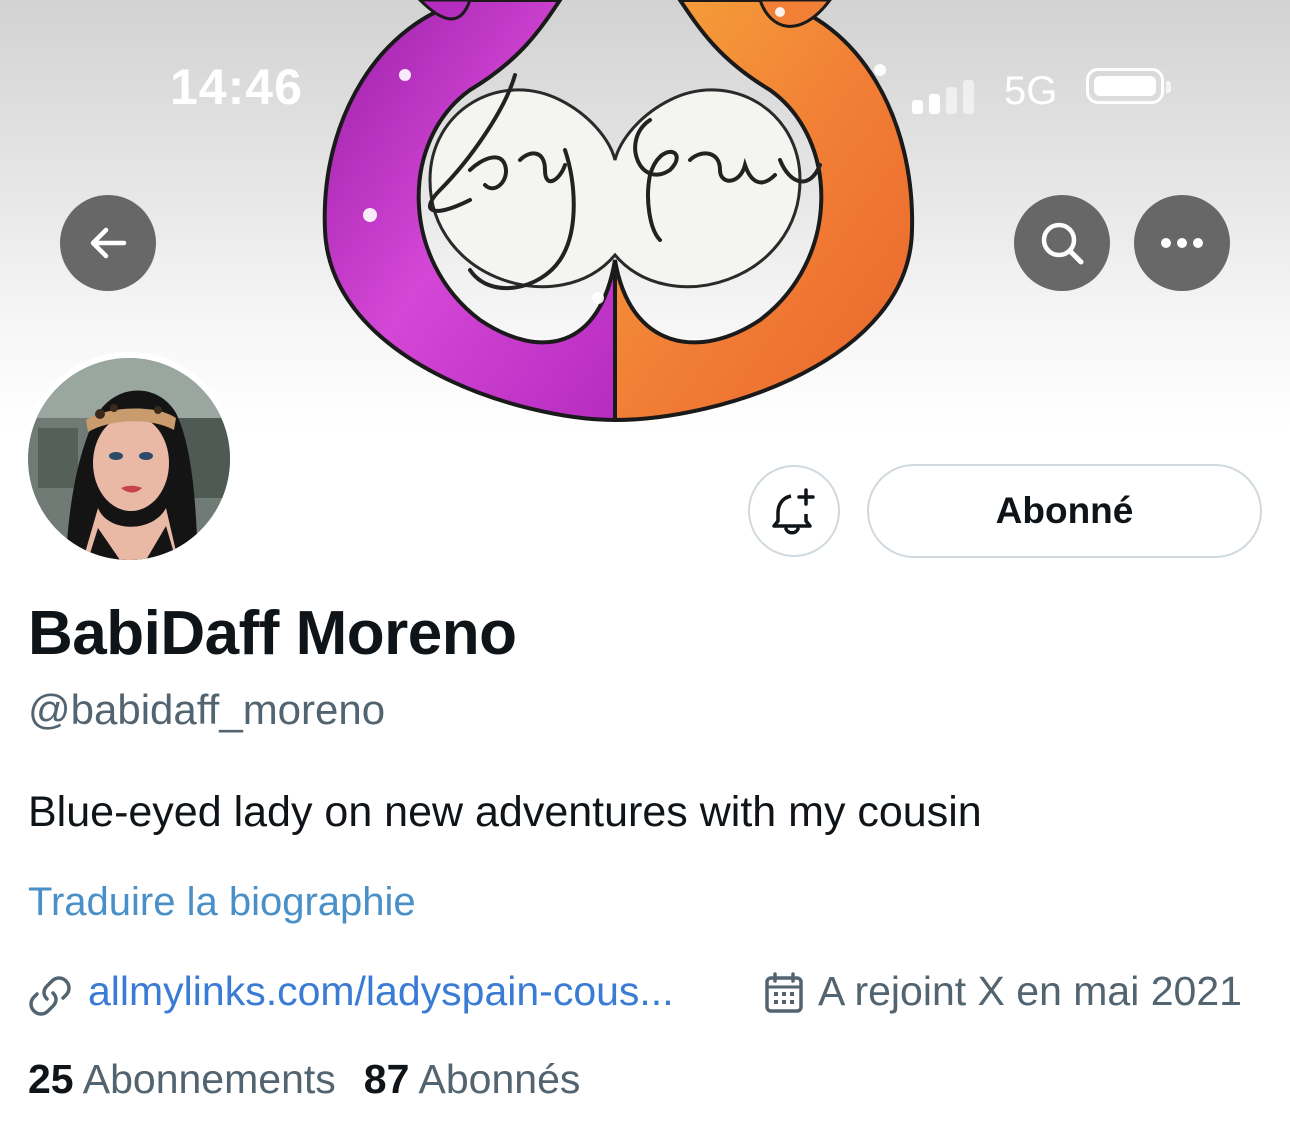 The image size is (1290, 1147). I want to click on status-time: 14:46, so click(236, 87).